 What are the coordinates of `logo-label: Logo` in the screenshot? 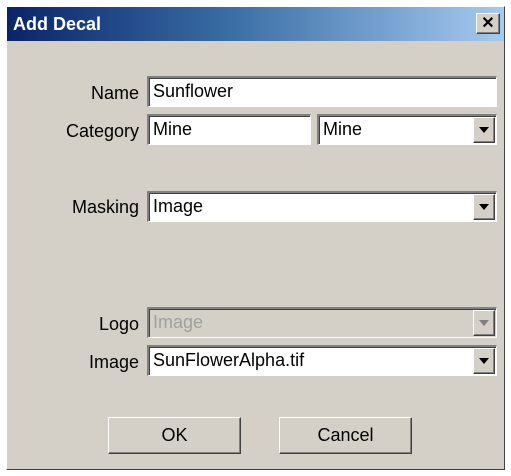 It's located at (118, 324).